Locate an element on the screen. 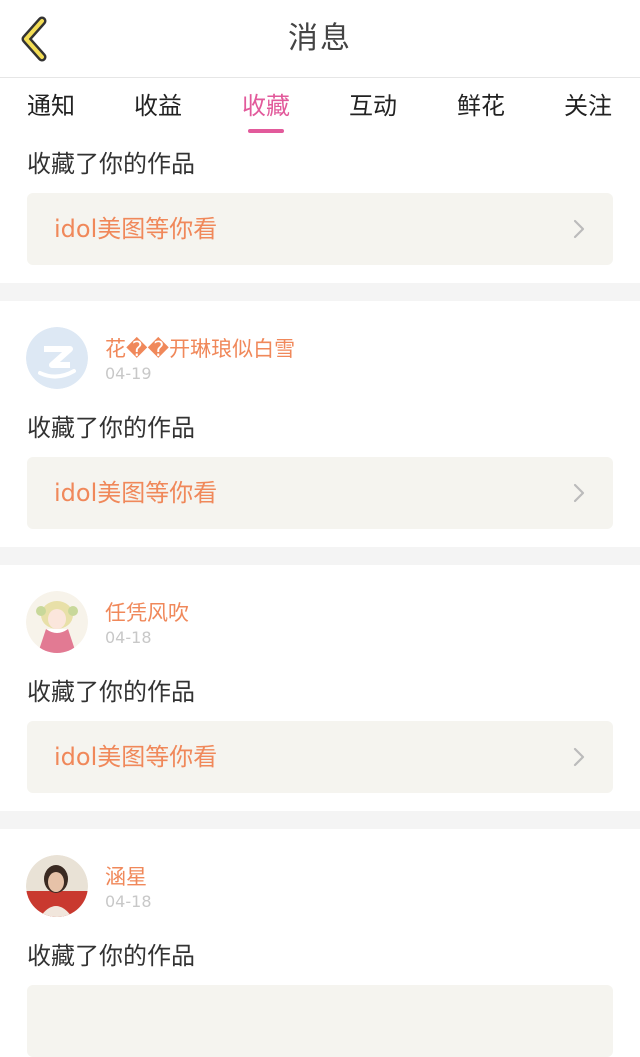 This screenshot has width=640, height=1057. qzone-default-avatar-icon is located at coordinates (57, 358).